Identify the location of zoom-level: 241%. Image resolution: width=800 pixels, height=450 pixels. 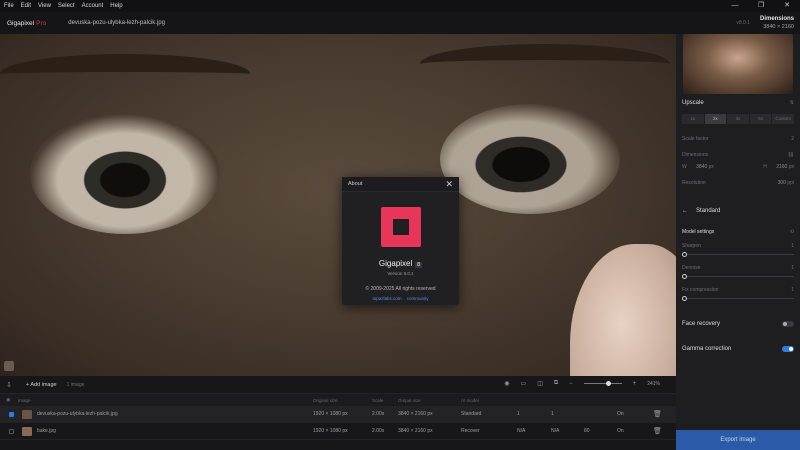
(653, 383).